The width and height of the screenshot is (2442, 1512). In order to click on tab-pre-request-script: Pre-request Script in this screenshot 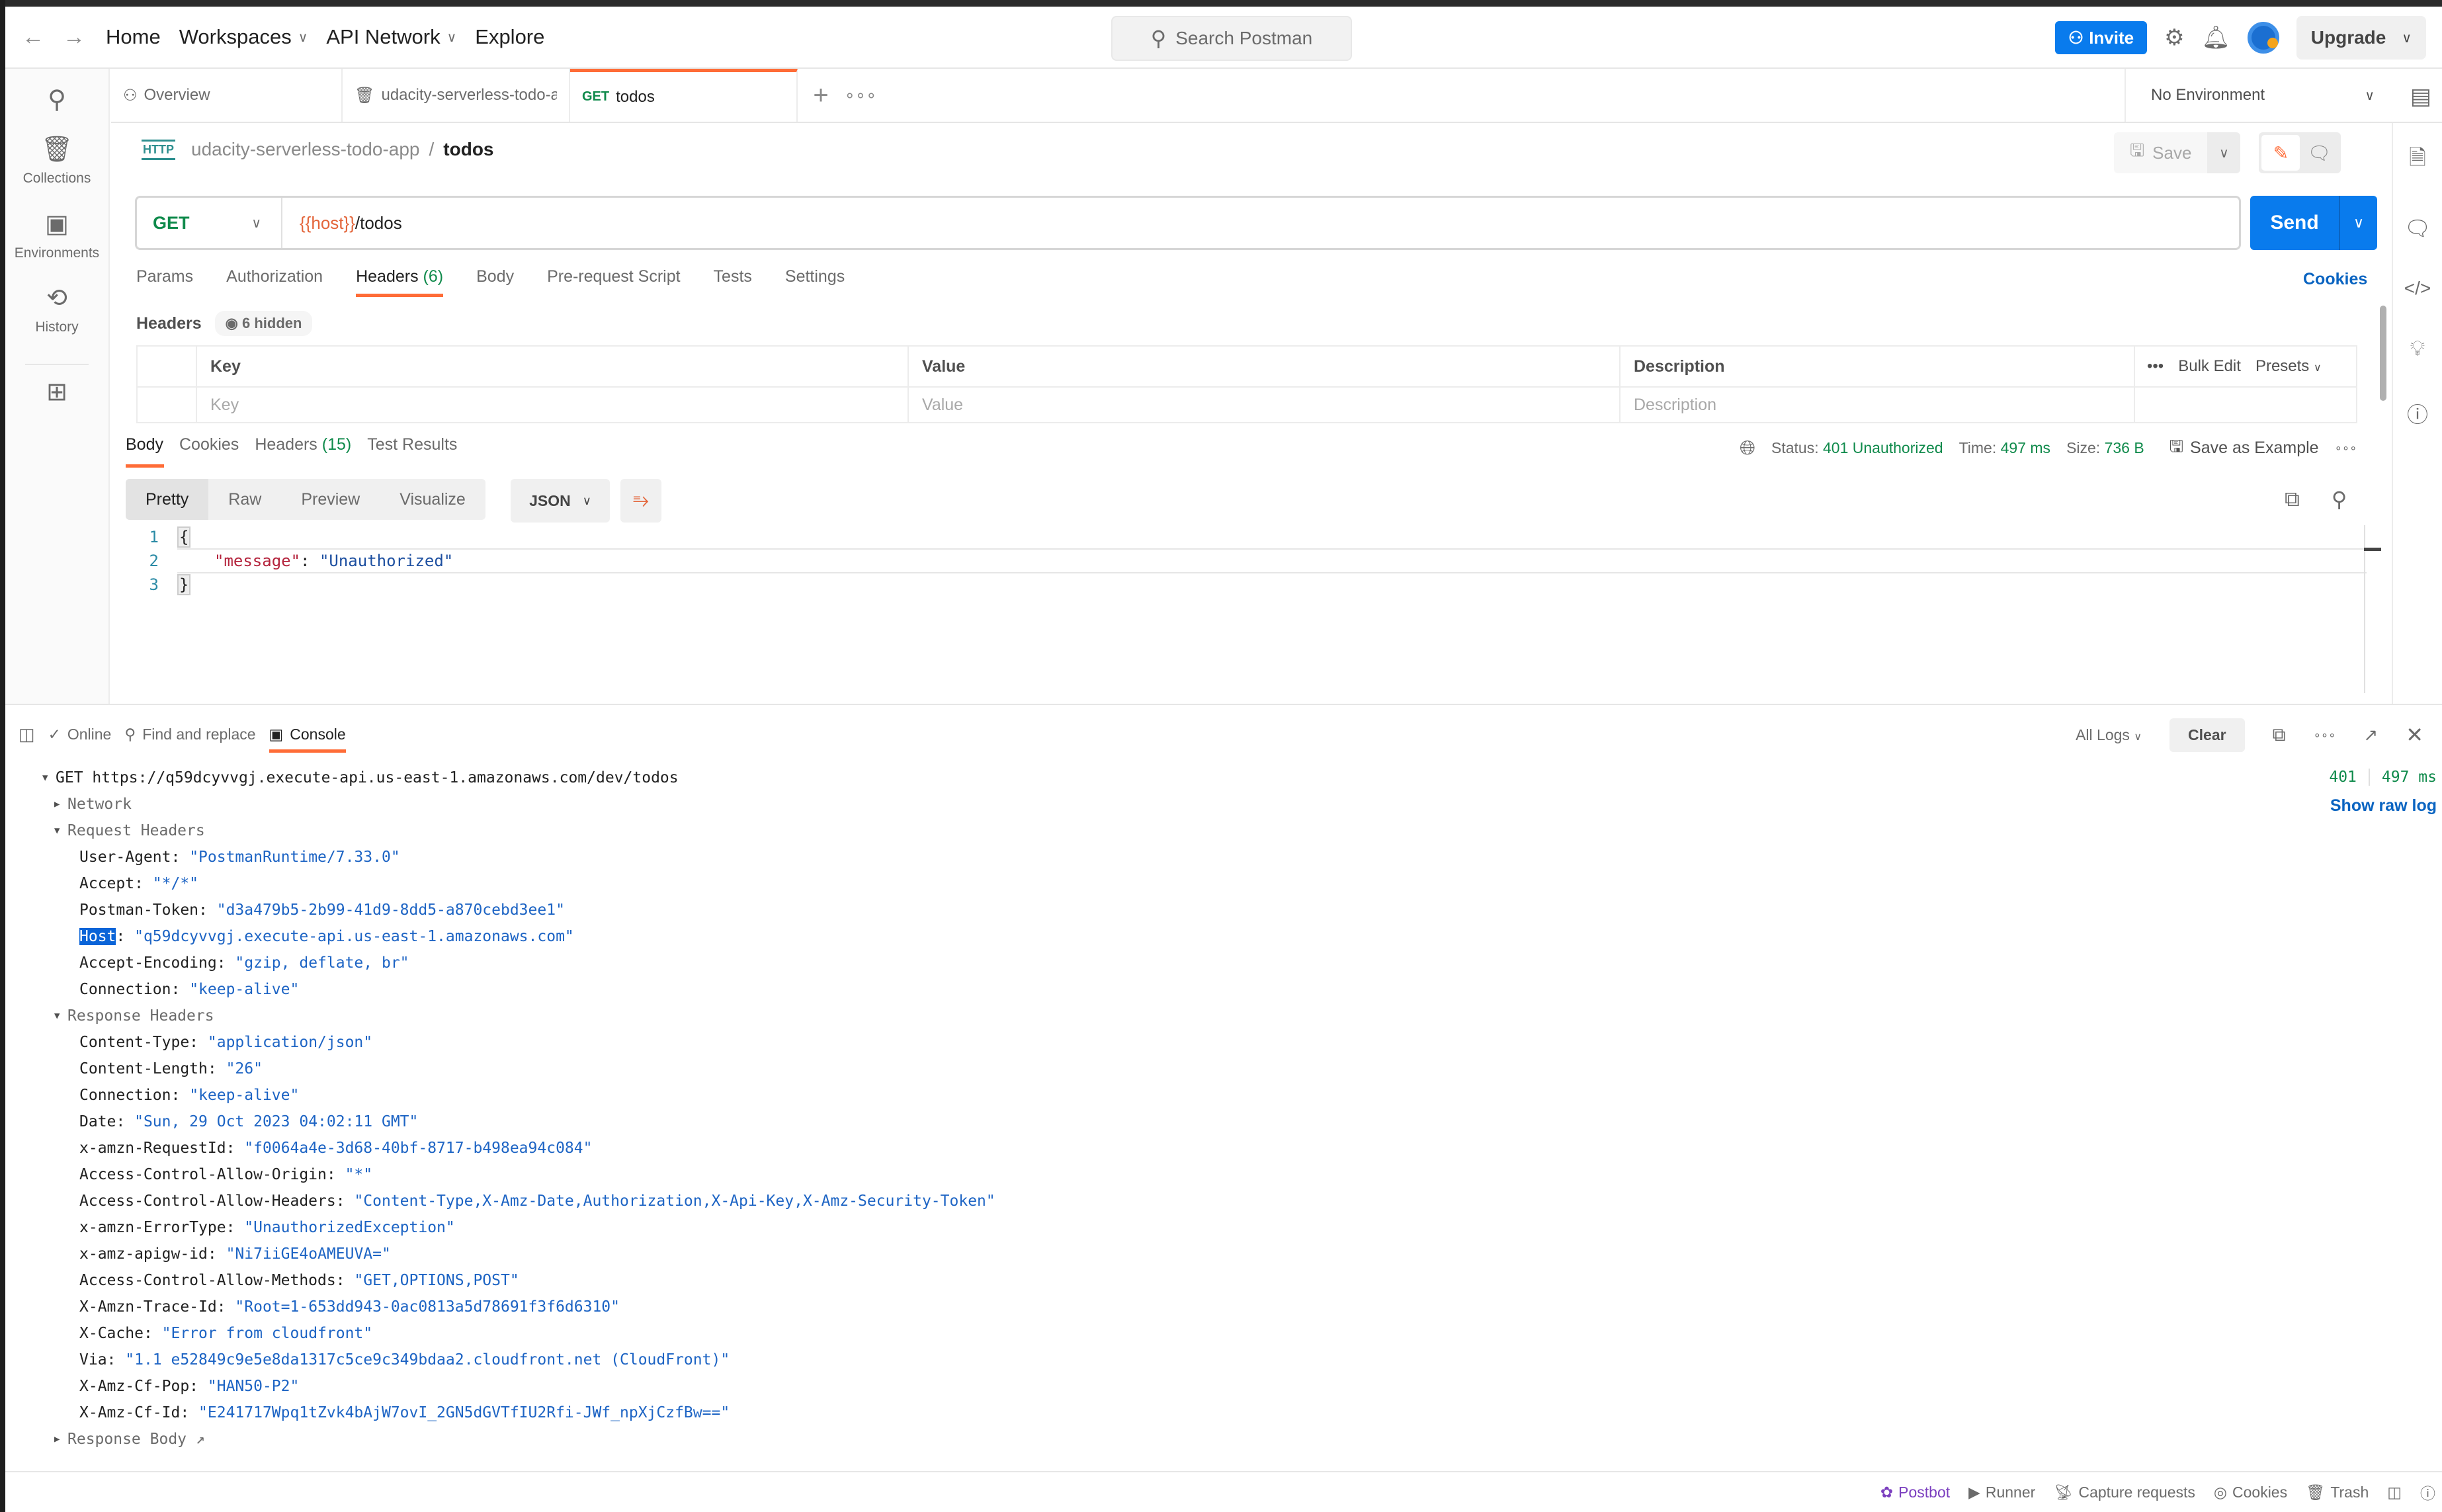, I will do `click(613, 282)`.